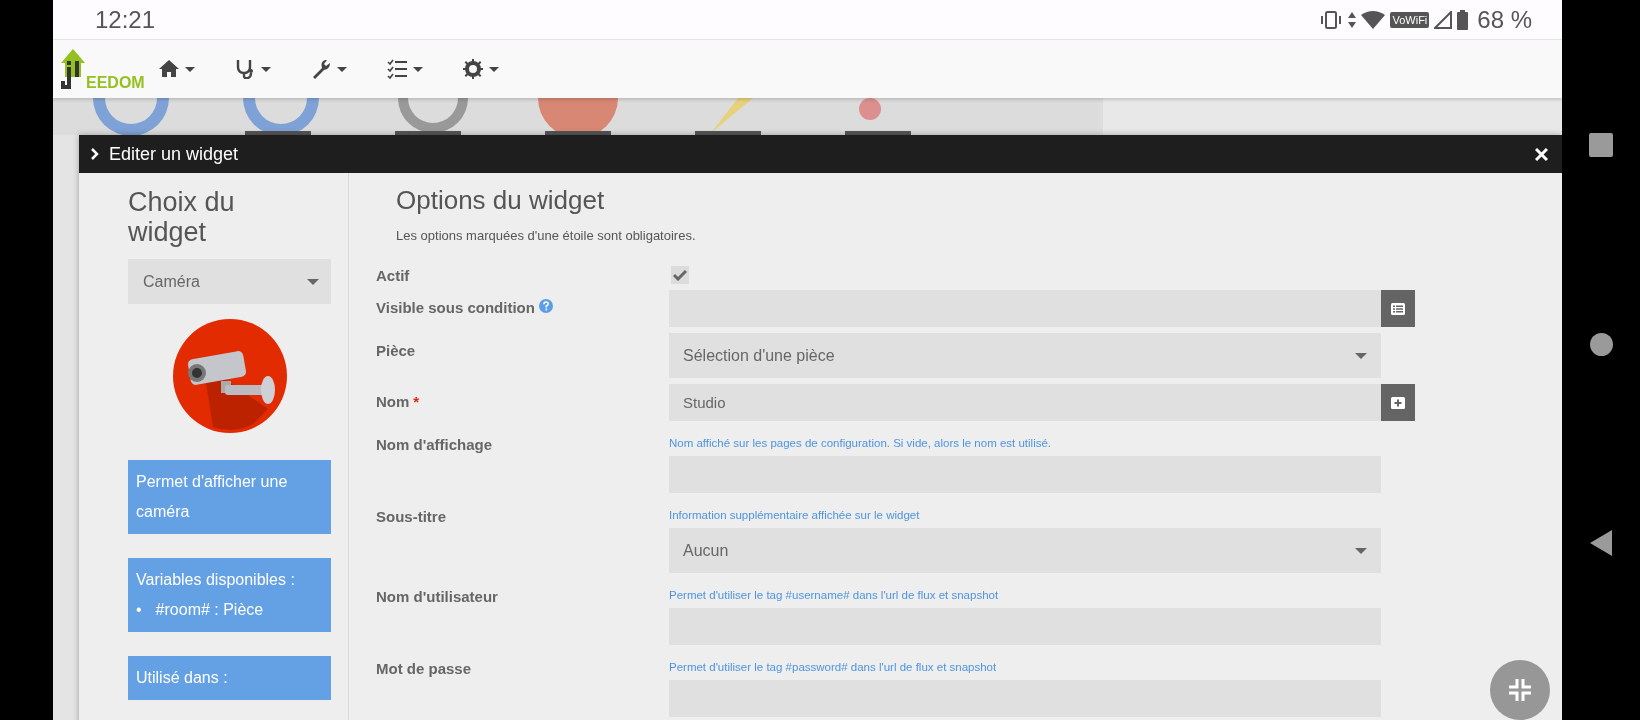 This screenshot has height=720, width=1640. What do you see at coordinates (501, 200) in the screenshot?
I see `form-title: Options du widget` at bounding box center [501, 200].